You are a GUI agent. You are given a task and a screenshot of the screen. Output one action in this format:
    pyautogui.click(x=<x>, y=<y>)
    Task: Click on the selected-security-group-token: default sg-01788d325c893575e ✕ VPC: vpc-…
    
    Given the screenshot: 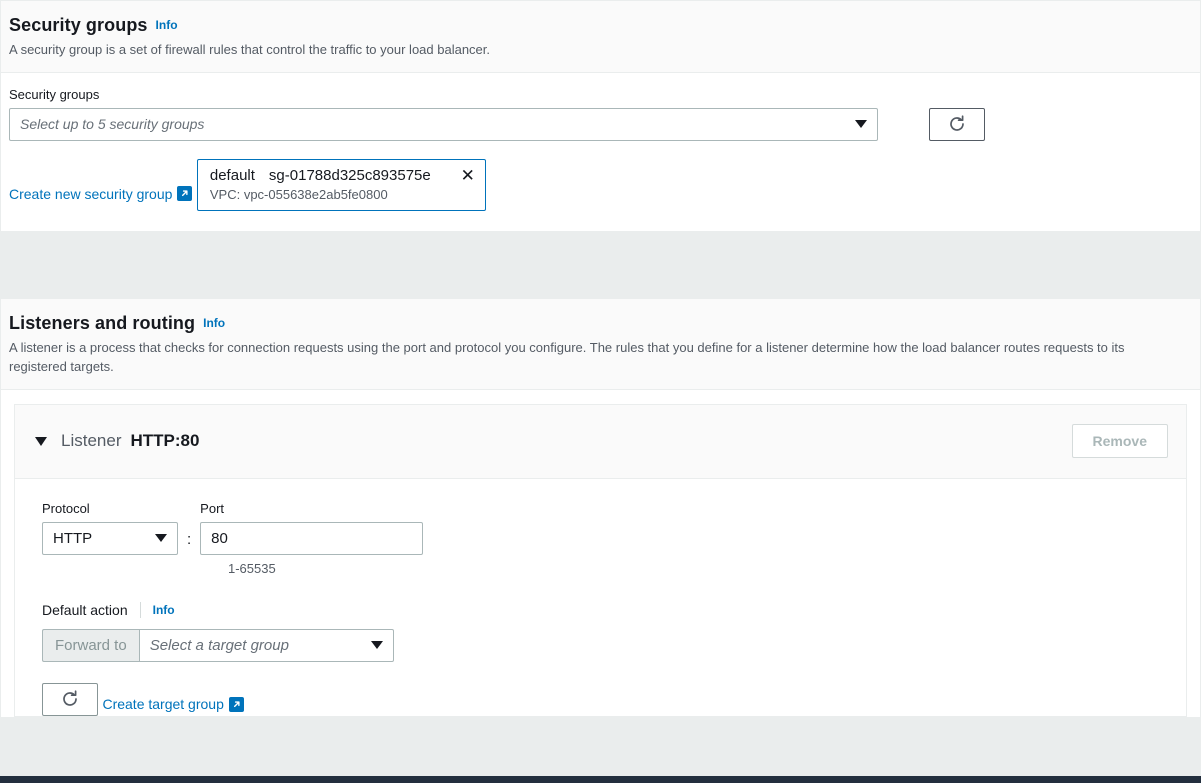 What is the action you would take?
    pyautogui.click(x=341, y=184)
    